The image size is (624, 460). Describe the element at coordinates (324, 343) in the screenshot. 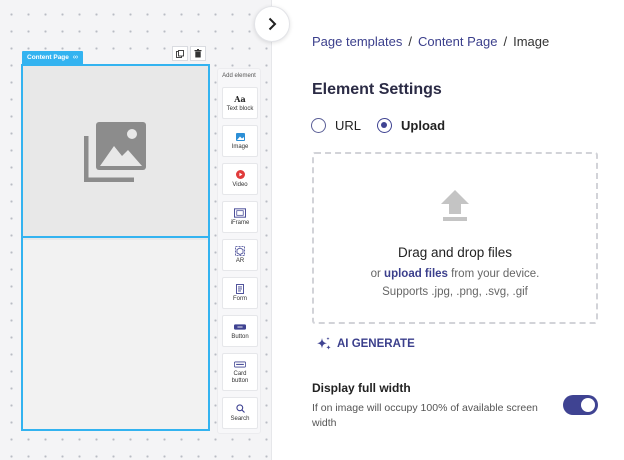

I see `sparkle-icon` at that location.